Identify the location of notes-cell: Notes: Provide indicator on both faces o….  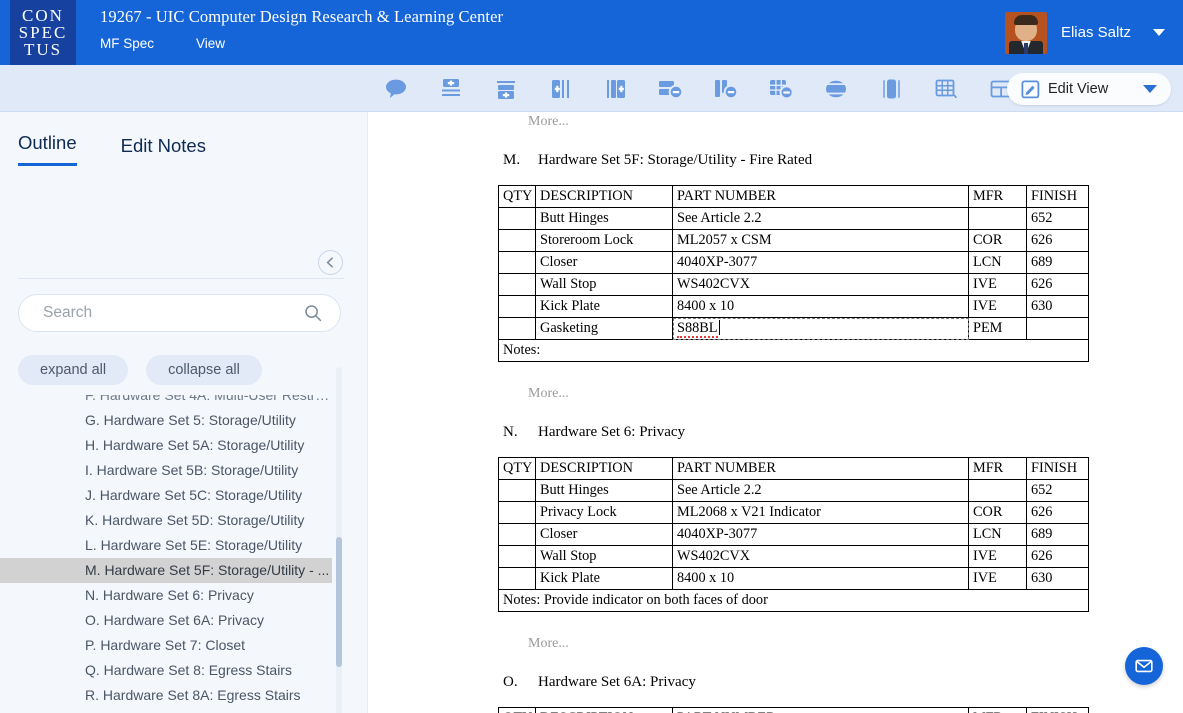
(793, 600).